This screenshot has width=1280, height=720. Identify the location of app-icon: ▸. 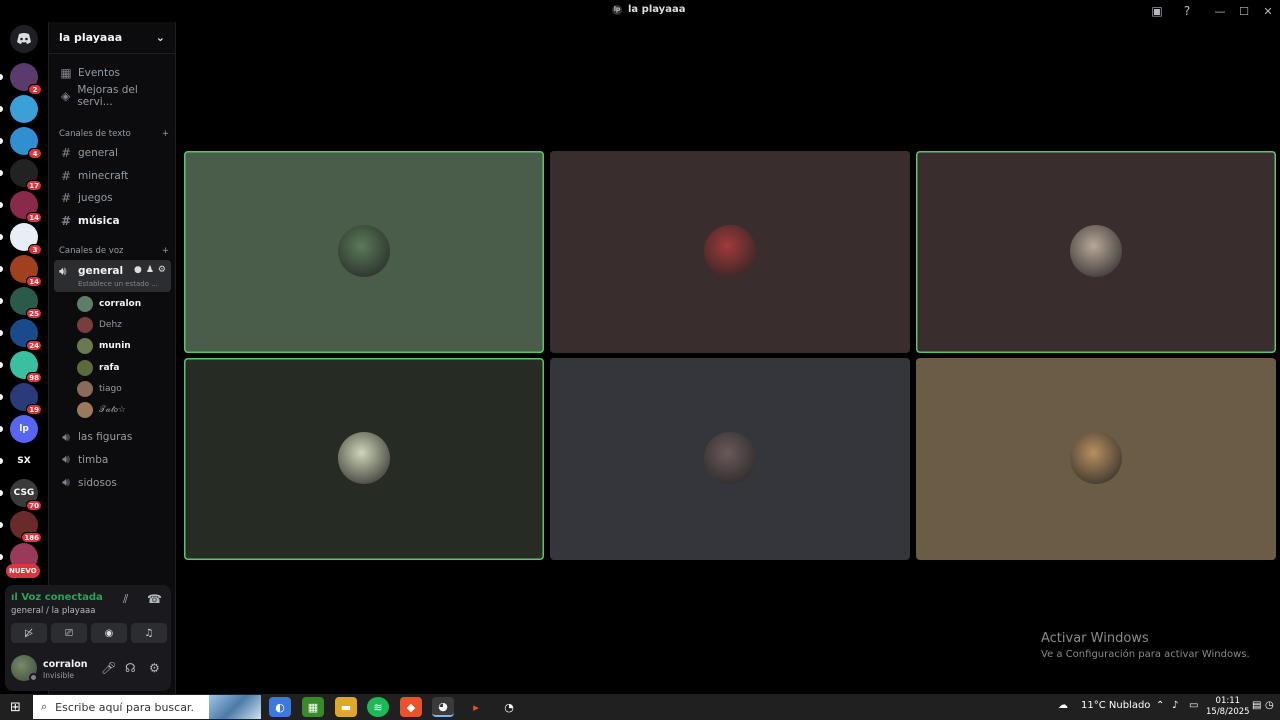
(476, 707).